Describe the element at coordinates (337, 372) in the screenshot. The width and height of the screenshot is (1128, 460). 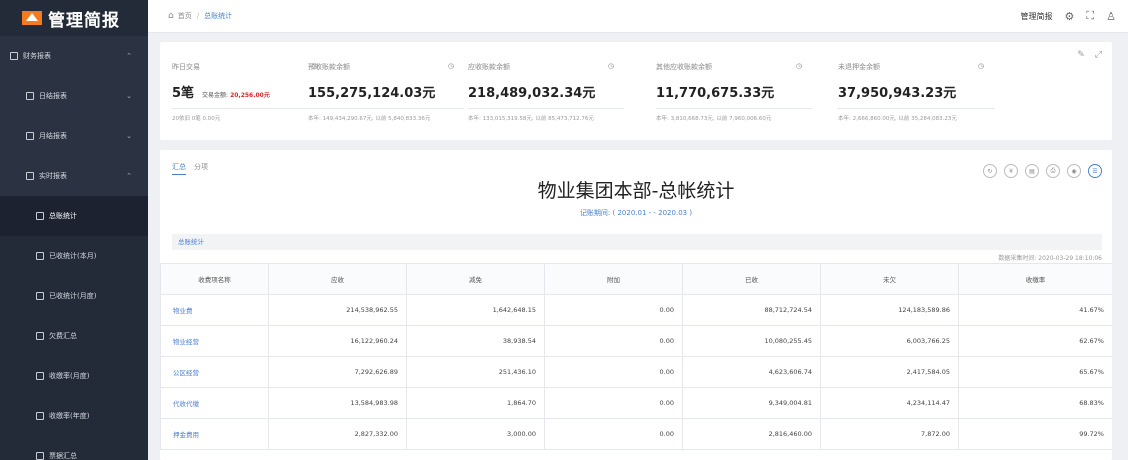
I see `table-cell: 7,292,626.89` at that location.